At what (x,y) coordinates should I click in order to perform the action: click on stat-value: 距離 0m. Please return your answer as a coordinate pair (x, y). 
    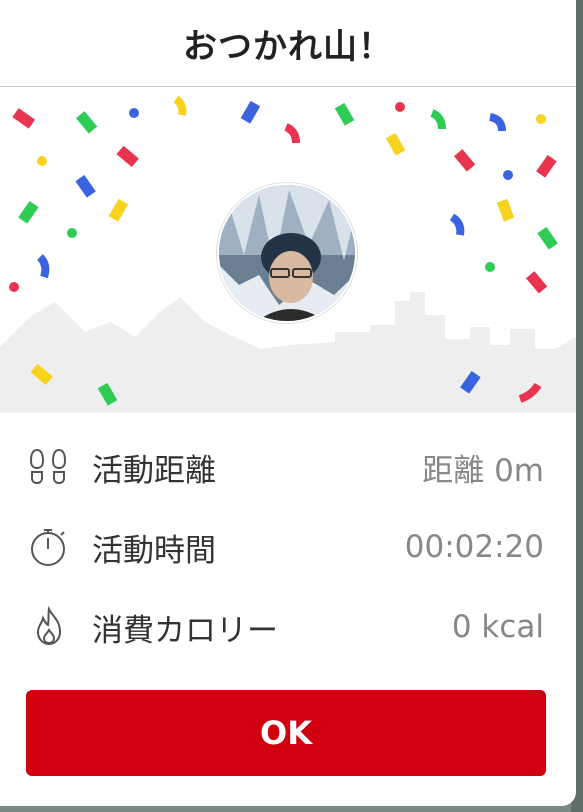
    Looking at the image, I should click on (483, 470).